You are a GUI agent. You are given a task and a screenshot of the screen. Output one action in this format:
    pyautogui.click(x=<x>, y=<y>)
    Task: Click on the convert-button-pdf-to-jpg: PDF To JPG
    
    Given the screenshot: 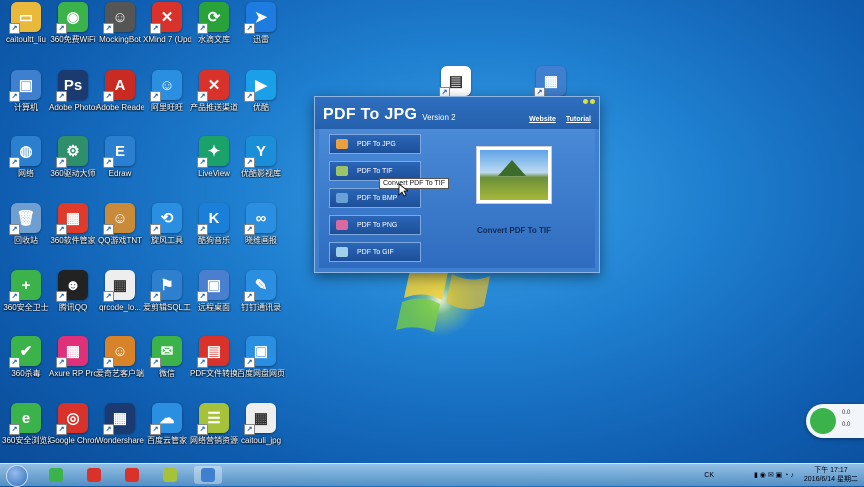 What is the action you would take?
    pyautogui.click(x=375, y=144)
    